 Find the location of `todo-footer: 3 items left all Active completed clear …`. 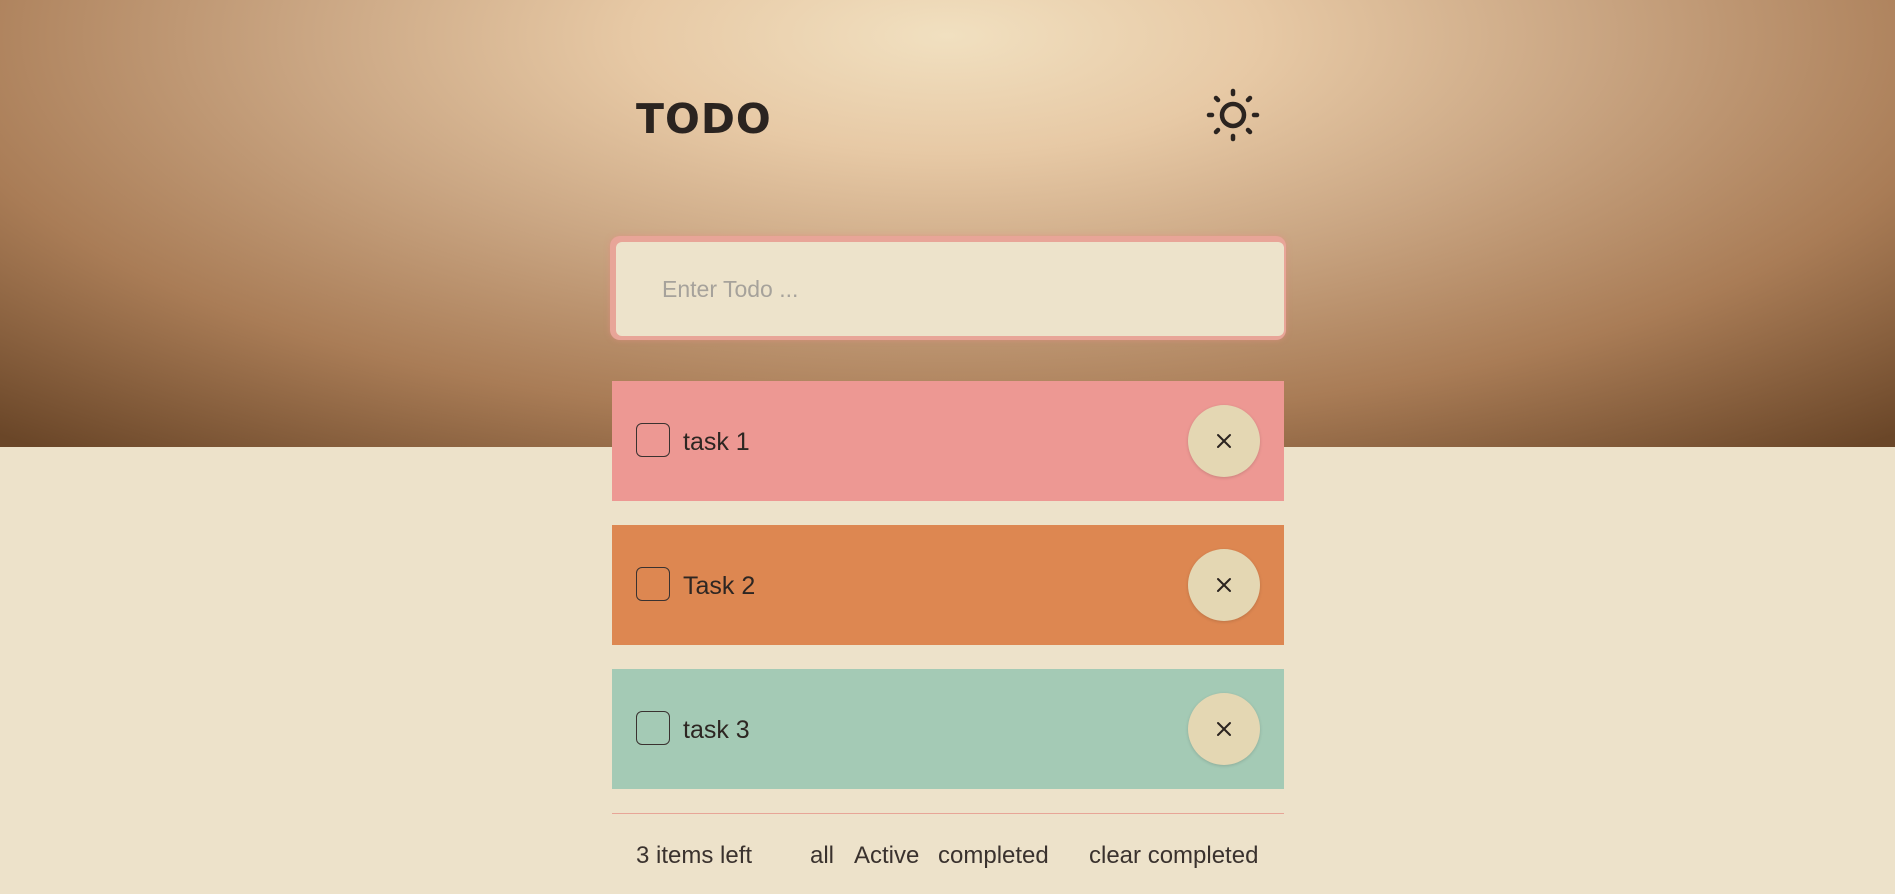

todo-footer: 3 items left all Active completed clear … is located at coordinates (948, 857).